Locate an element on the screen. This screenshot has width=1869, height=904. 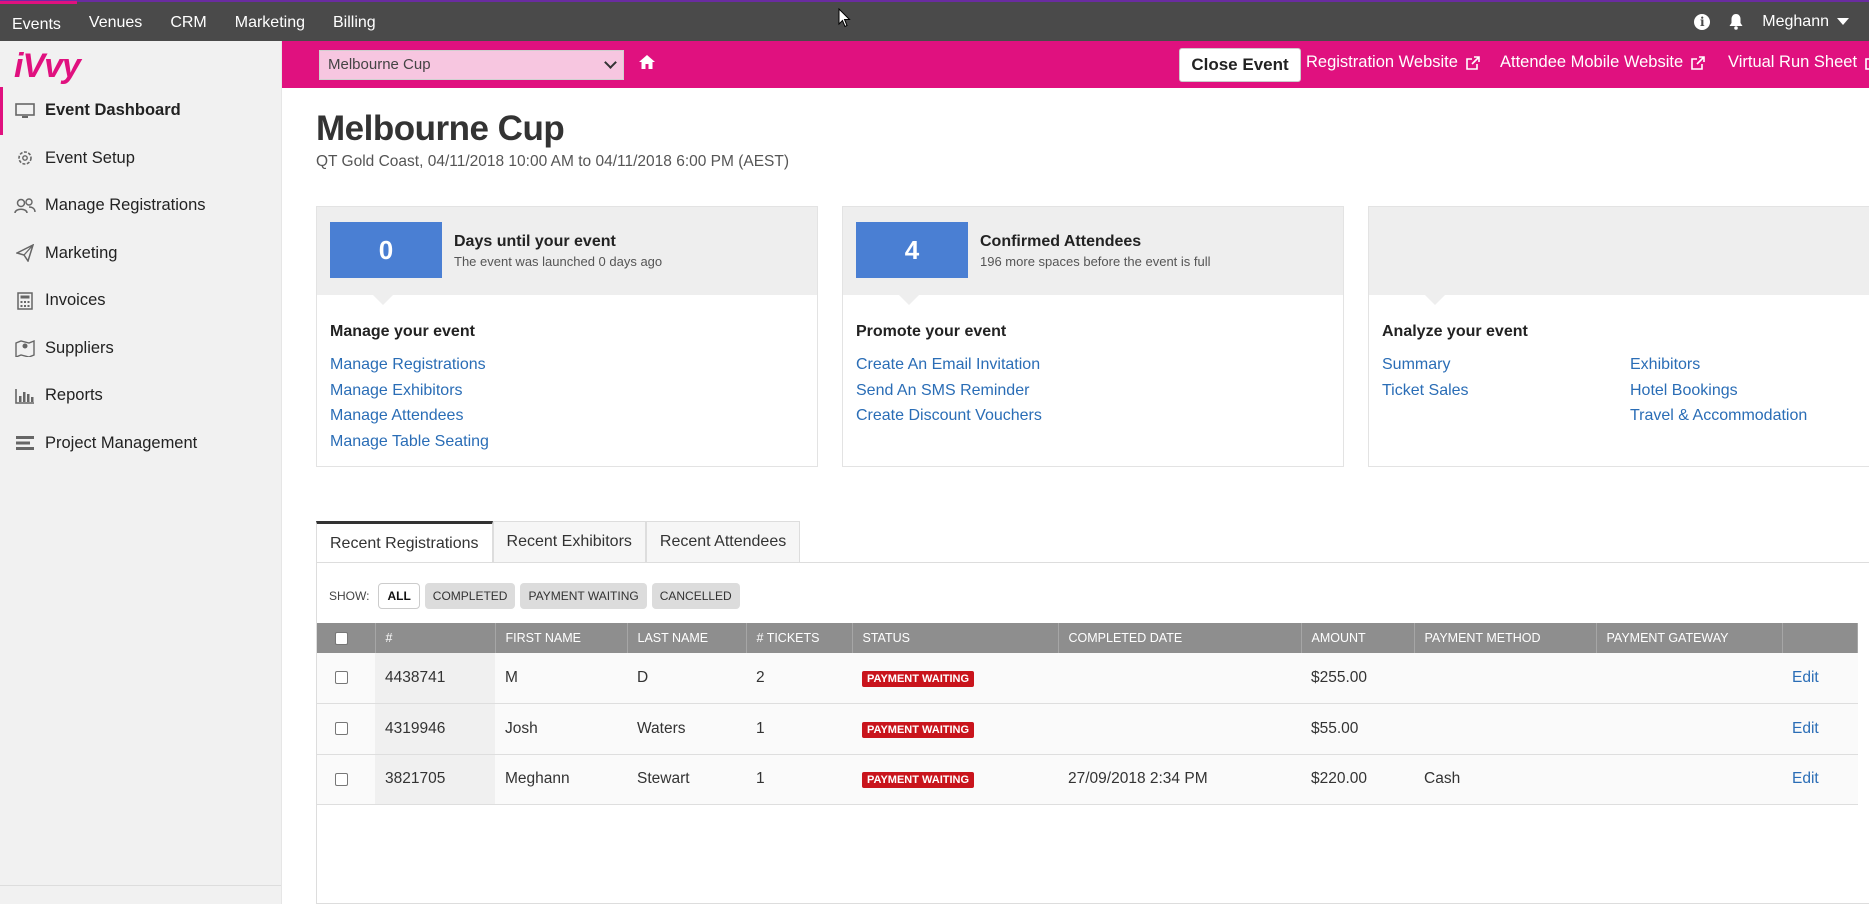
page-title: Melbourne Cup is located at coordinates (440, 128).